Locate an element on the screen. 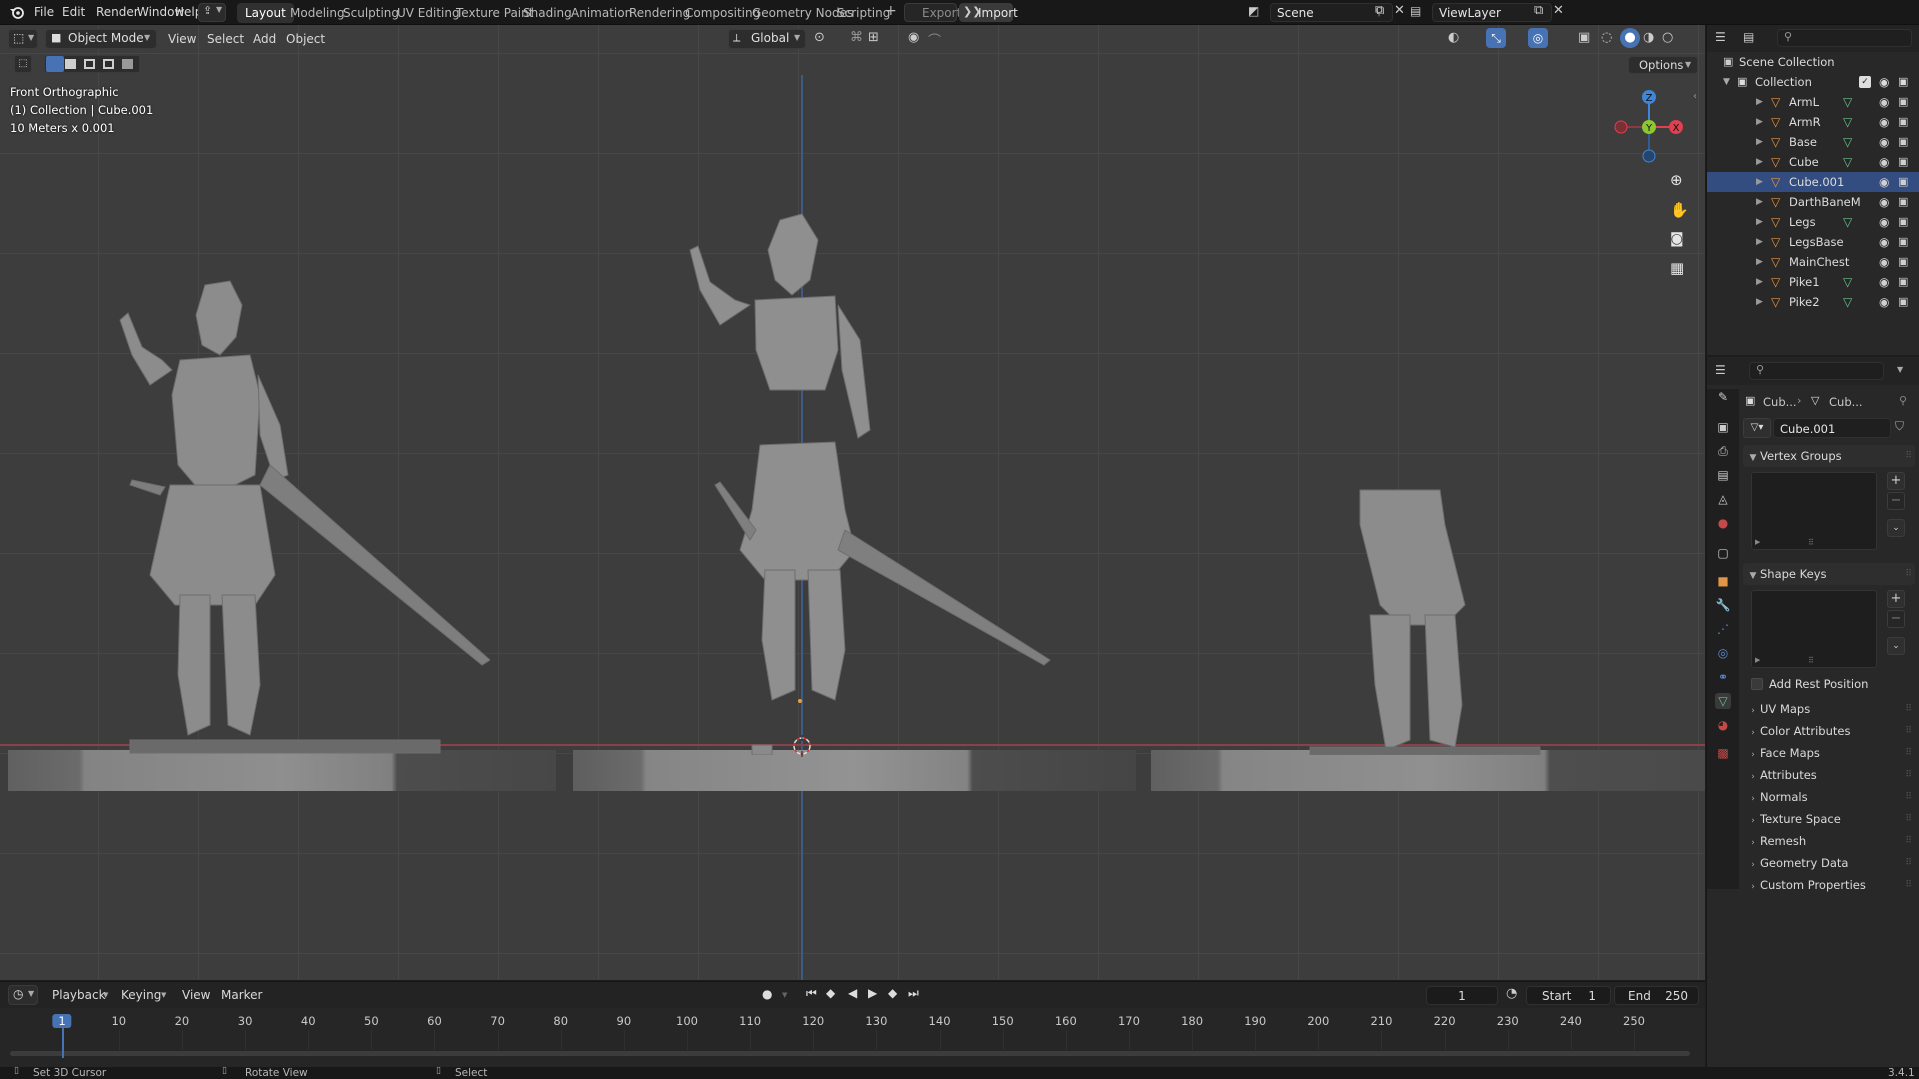 The width and height of the screenshot is (1919, 1079). panel-header-collapsed: › Face Maps ⠿ is located at coordinates (1829, 753).